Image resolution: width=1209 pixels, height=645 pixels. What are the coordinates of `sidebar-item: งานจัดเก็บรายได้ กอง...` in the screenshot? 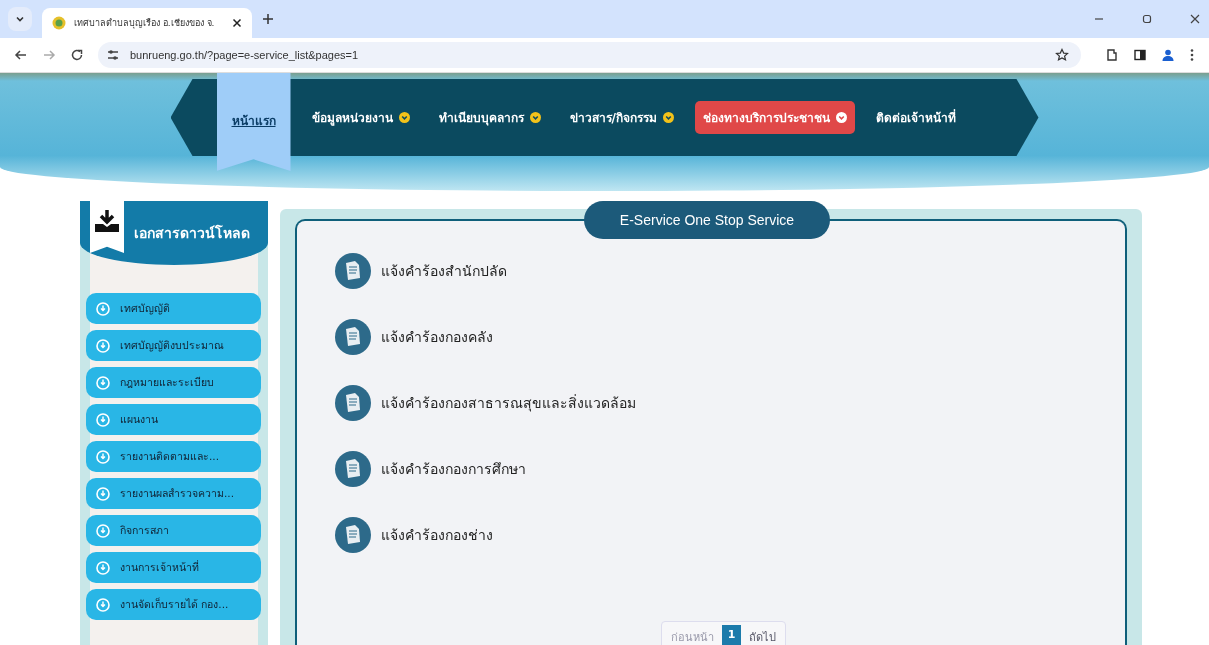 It's located at (173, 604).